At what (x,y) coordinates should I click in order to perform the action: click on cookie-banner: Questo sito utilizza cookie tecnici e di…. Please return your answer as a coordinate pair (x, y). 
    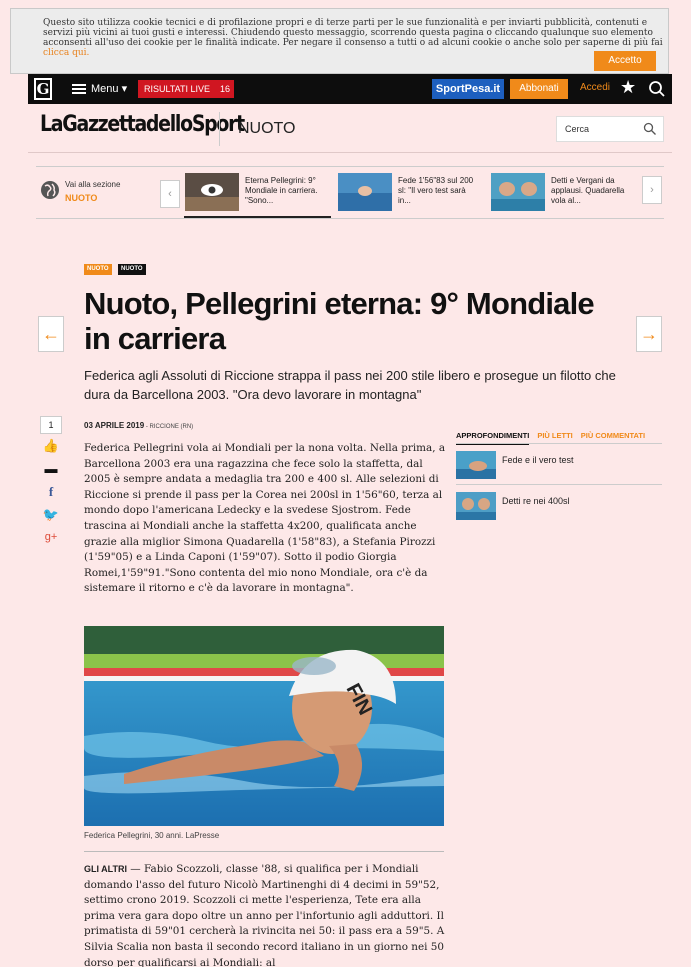
    Looking at the image, I should click on (339, 41).